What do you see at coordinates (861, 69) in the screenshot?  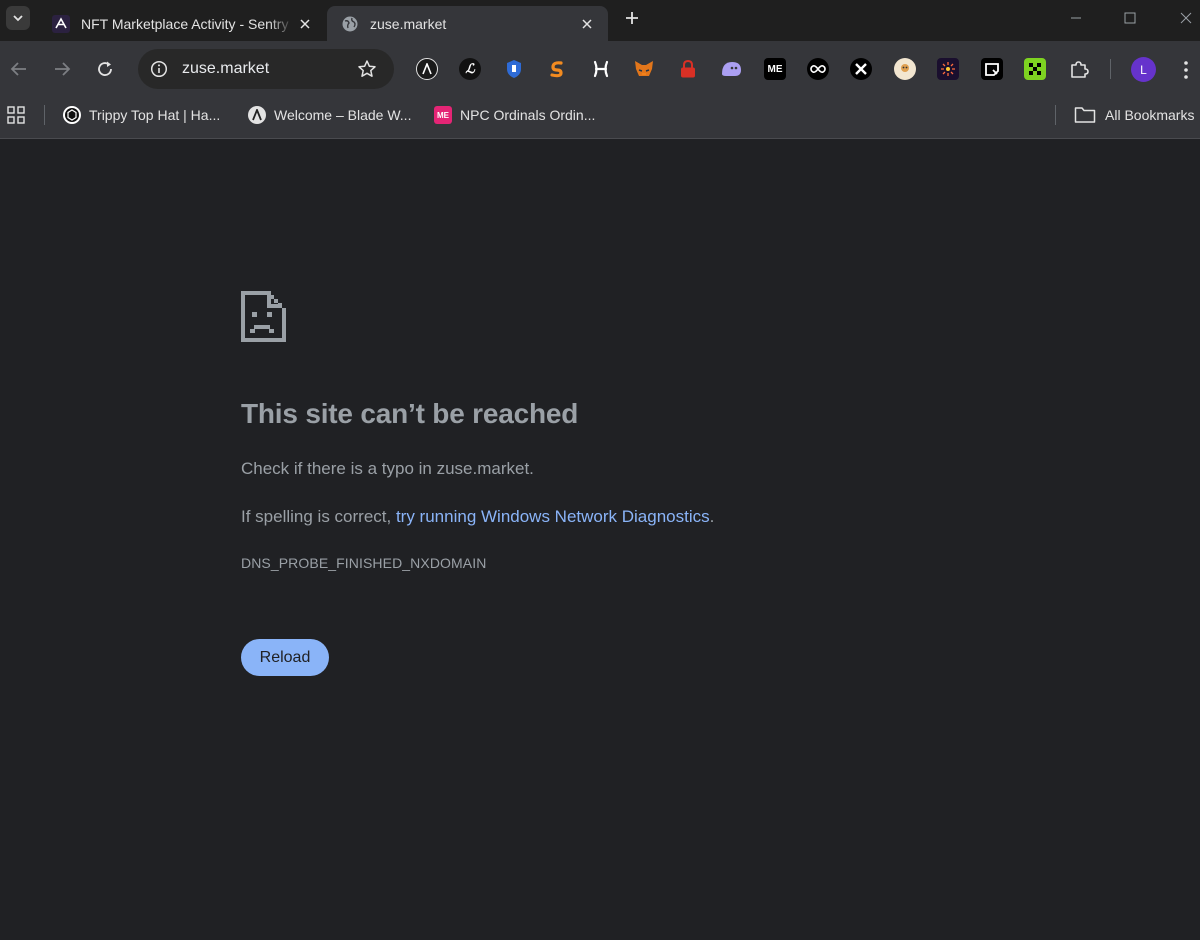 I see `x-cross-icon` at bounding box center [861, 69].